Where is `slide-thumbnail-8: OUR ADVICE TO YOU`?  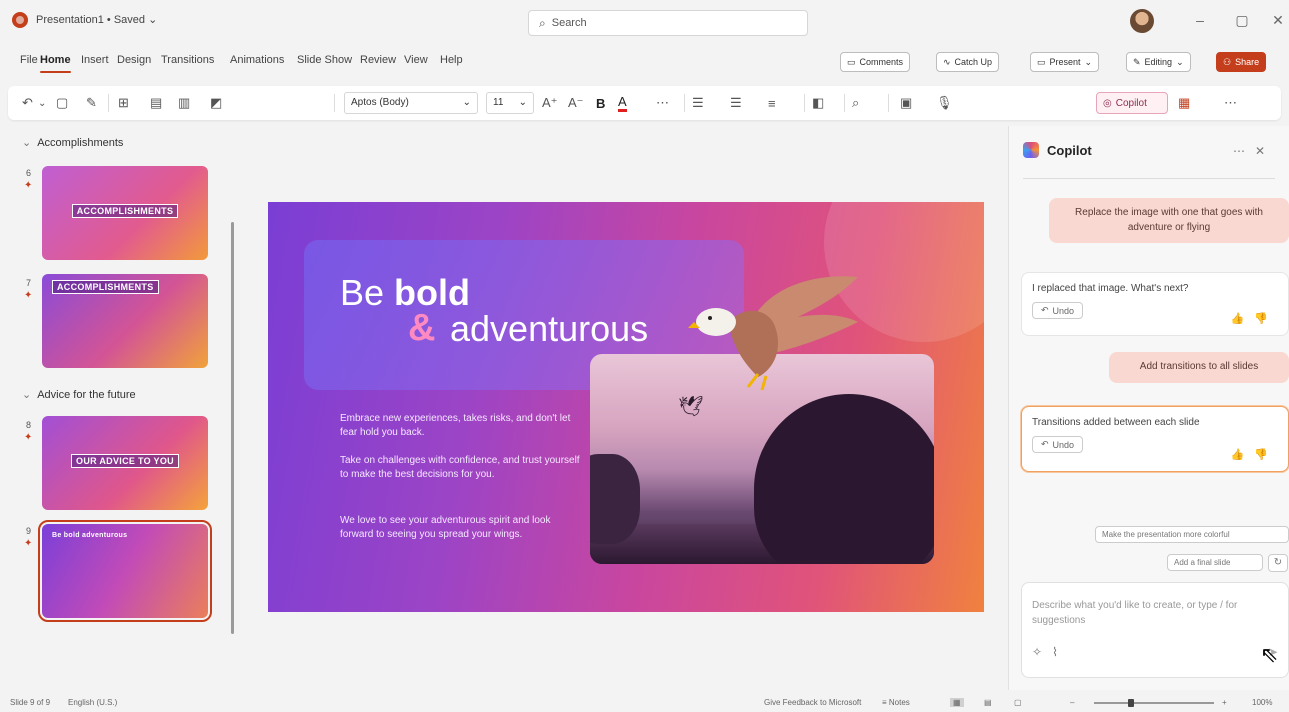 slide-thumbnail-8: OUR ADVICE TO YOU is located at coordinates (125, 463).